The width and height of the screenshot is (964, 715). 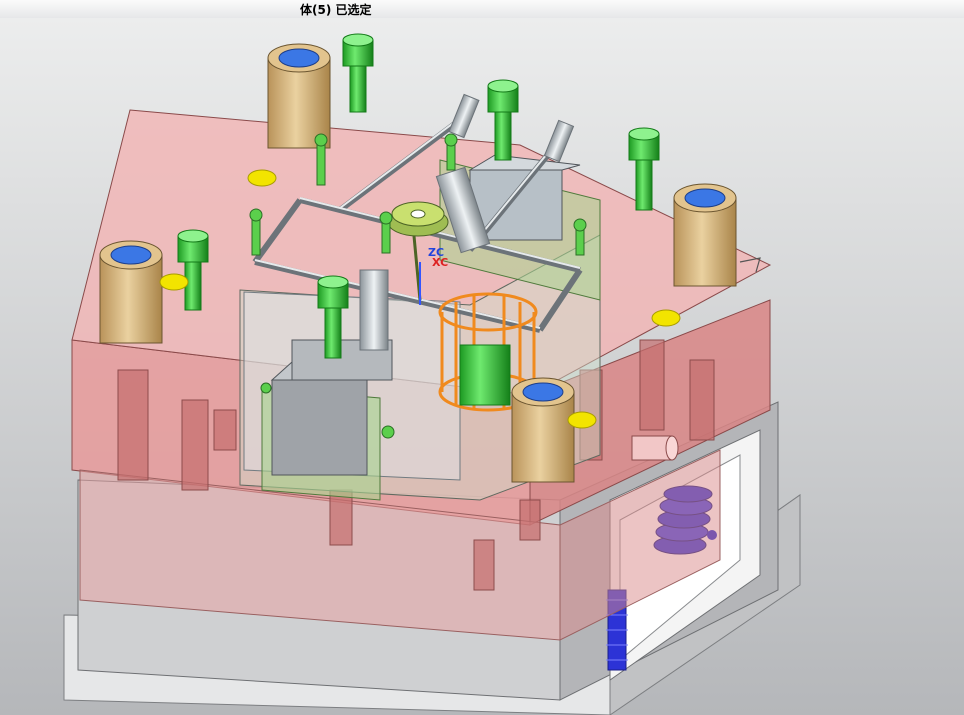 What do you see at coordinates (655, 448) in the screenshot?
I see `cooling-nozzle` at bounding box center [655, 448].